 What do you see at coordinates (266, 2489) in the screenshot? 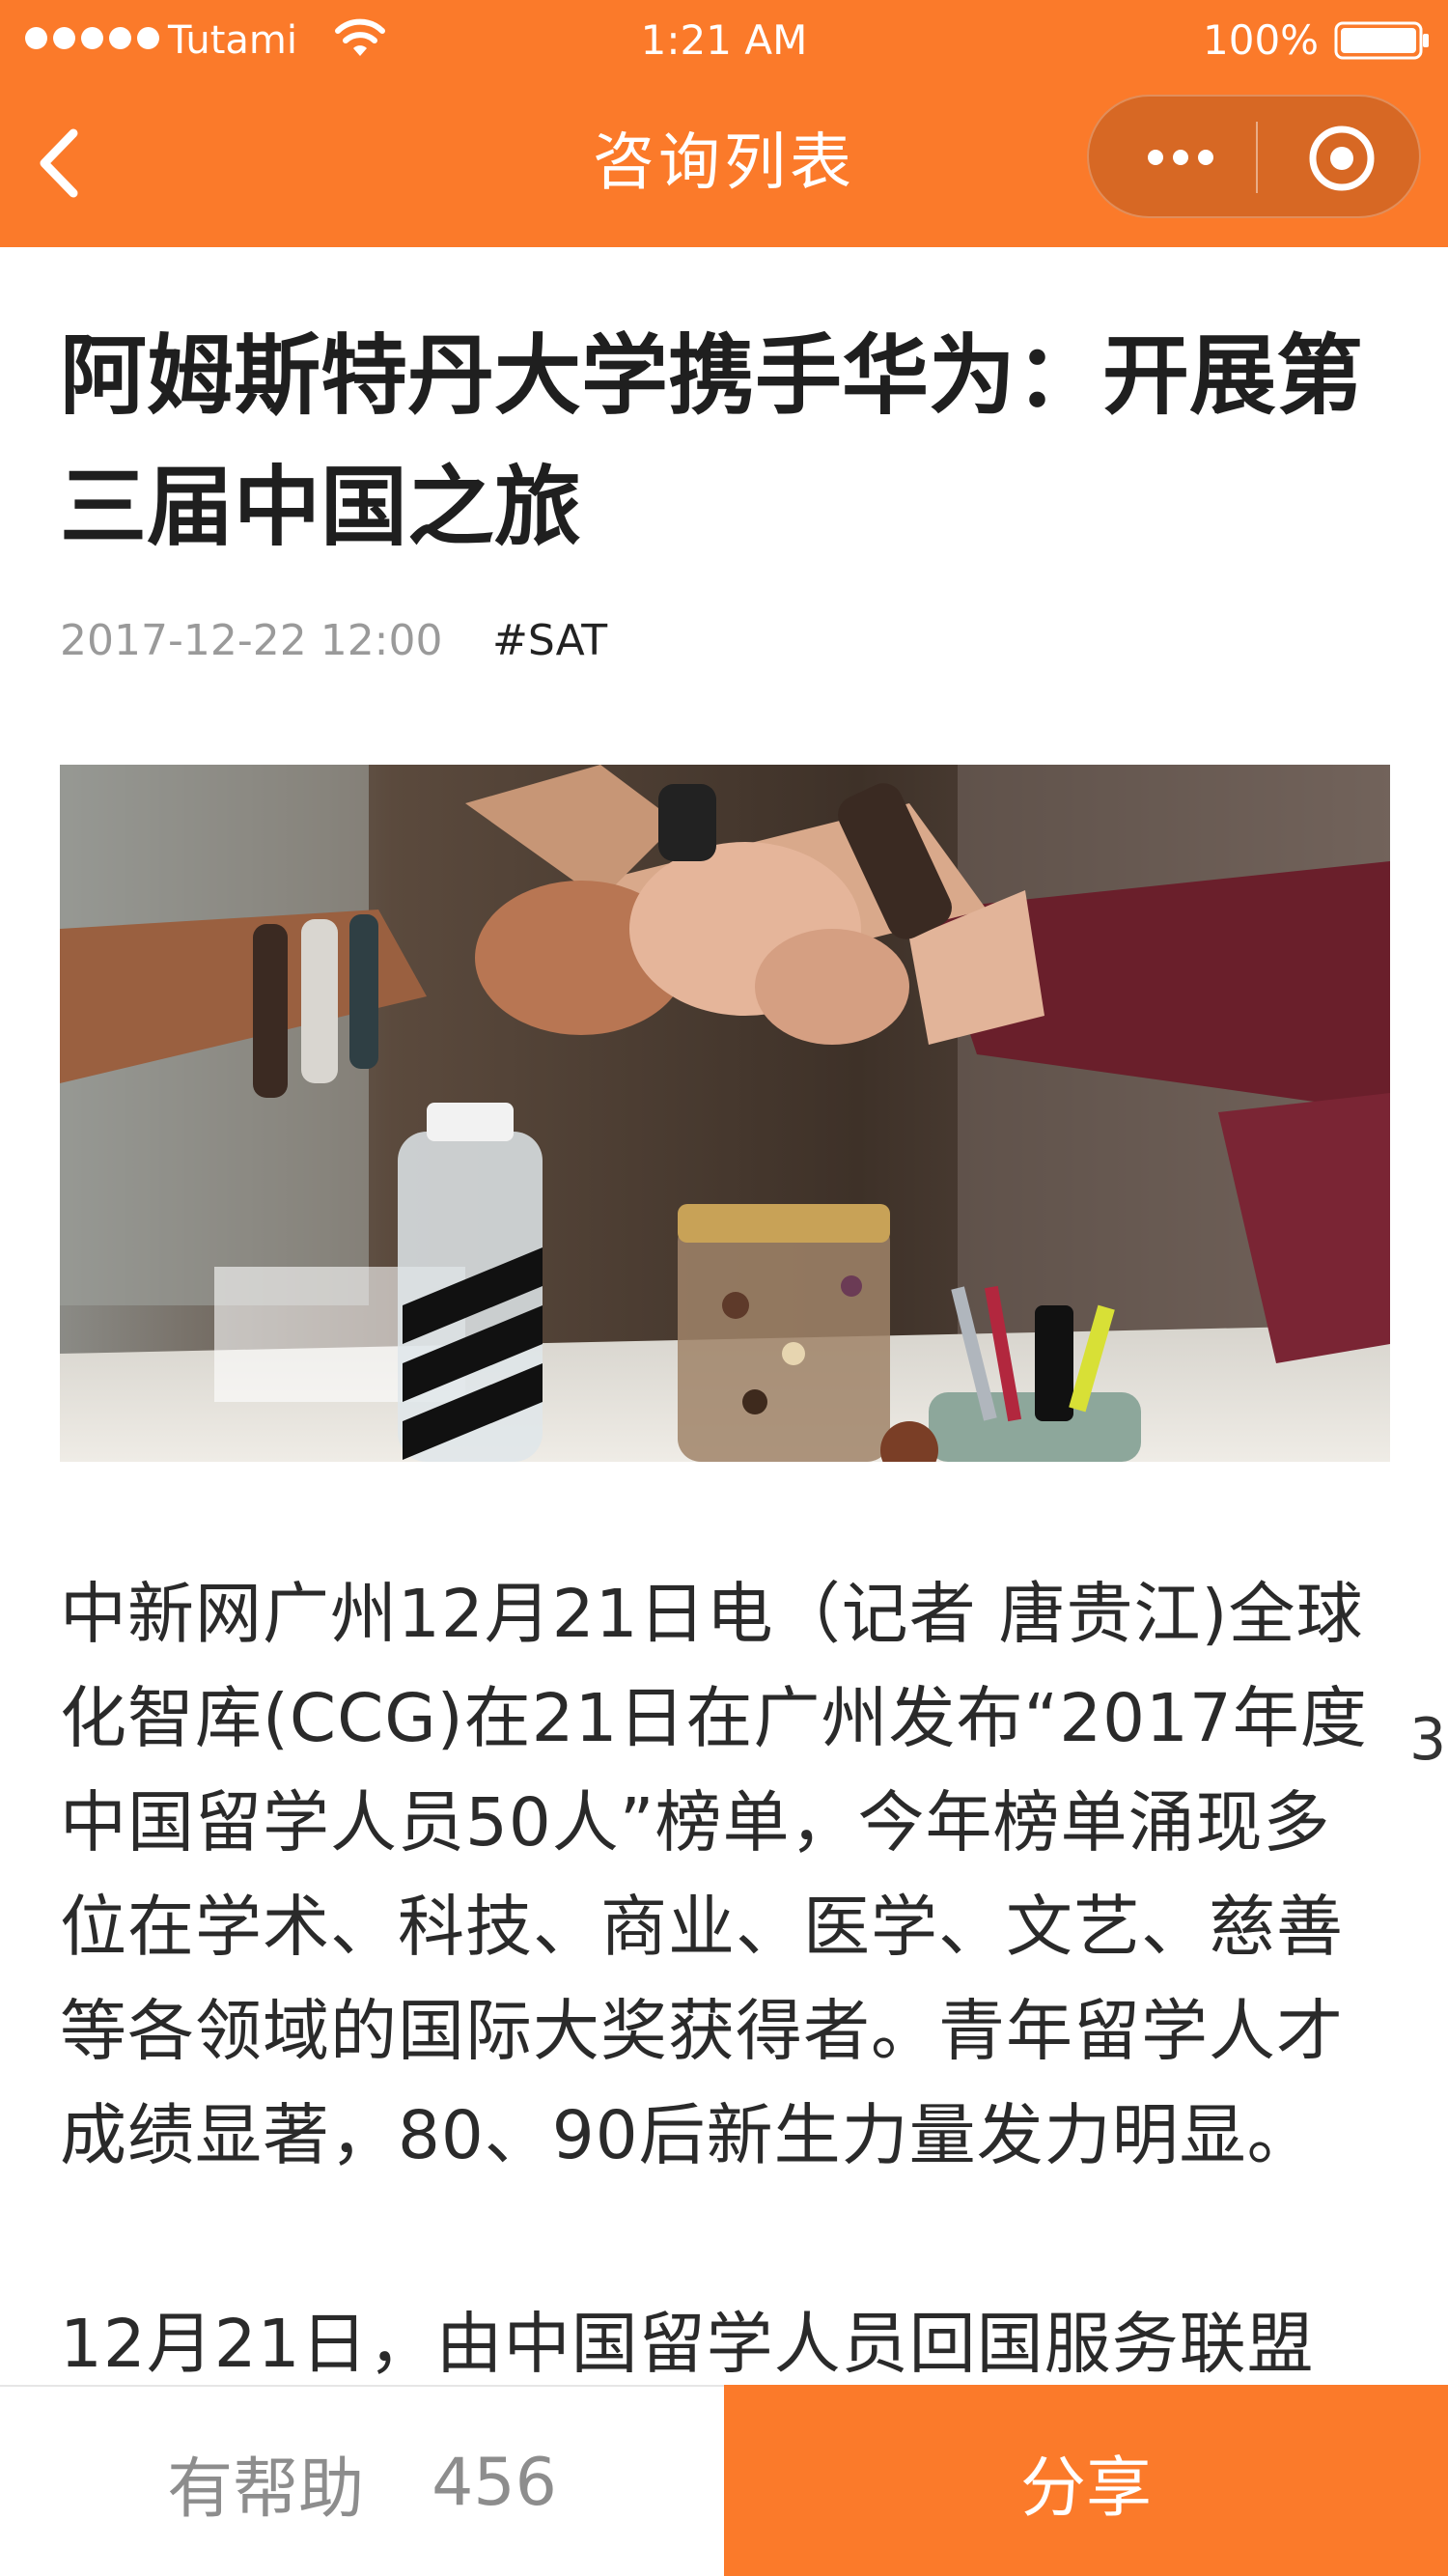
I see `helpful-label: 有帮助` at bounding box center [266, 2489].